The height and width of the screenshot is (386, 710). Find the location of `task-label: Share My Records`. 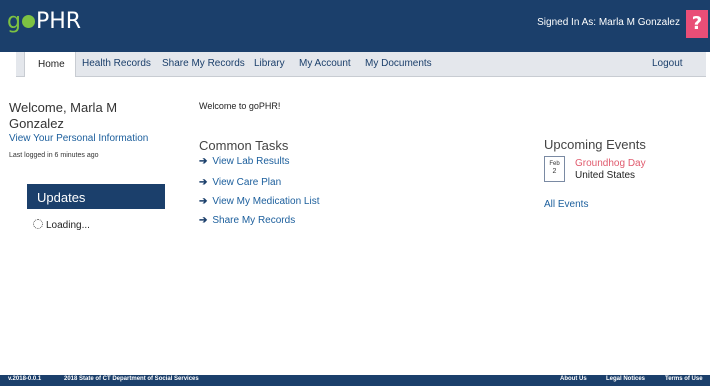

task-label: Share My Records is located at coordinates (254, 220).